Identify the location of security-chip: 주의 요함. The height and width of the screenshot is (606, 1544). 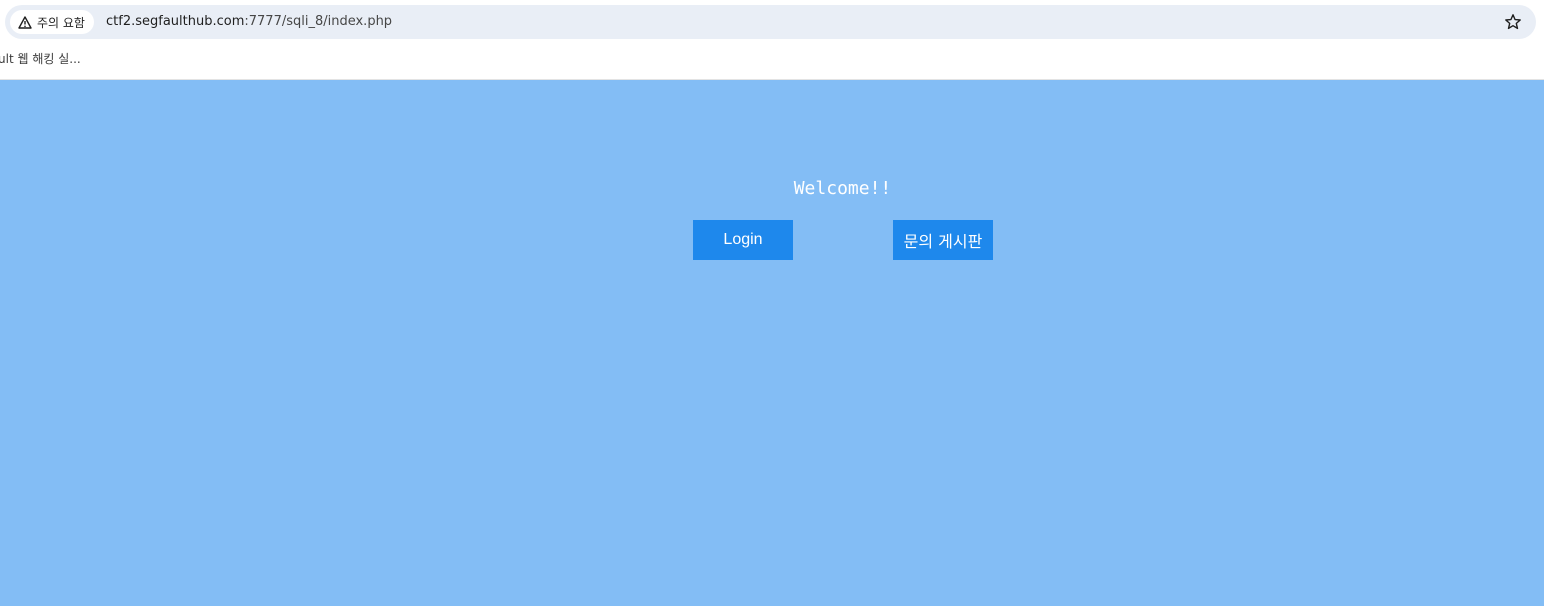
(52, 22).